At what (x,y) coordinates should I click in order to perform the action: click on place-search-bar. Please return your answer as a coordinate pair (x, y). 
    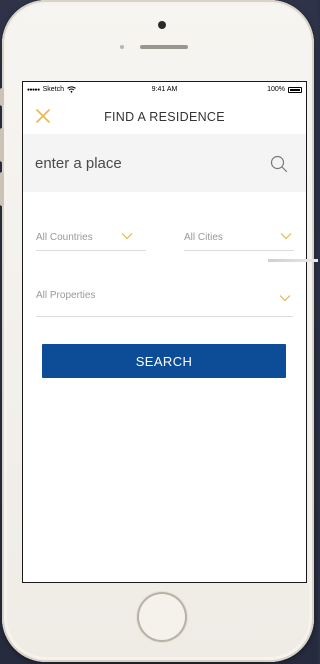
    Looking at the image, I should click on (164, 163).